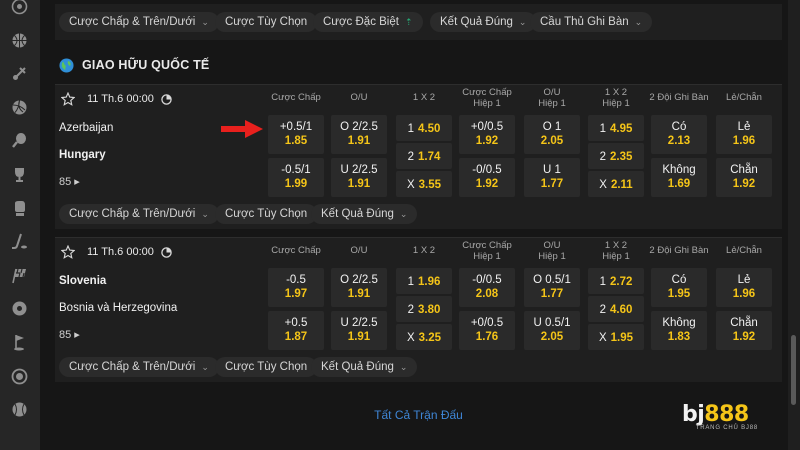 Image resolution: width=800 pixels, height=450 pixels. Describe the element at coordinates (616, 184) in the screenshot. I see `odds-button: X 2.11` at that location.